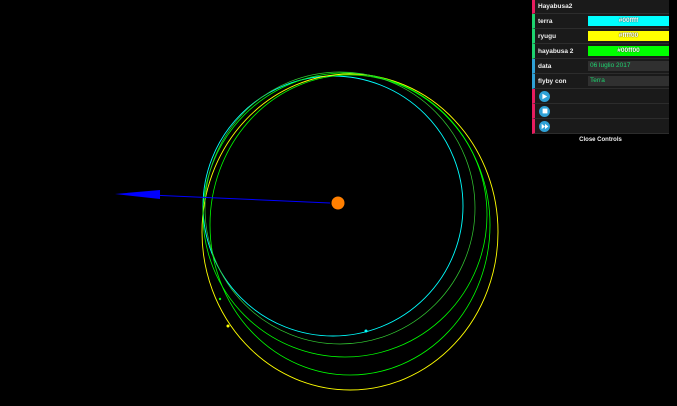 This screenshot has width=677, height=406. Describe the element at coordinates (600, 111) in the screenshot. I see `stop-row` at that location.